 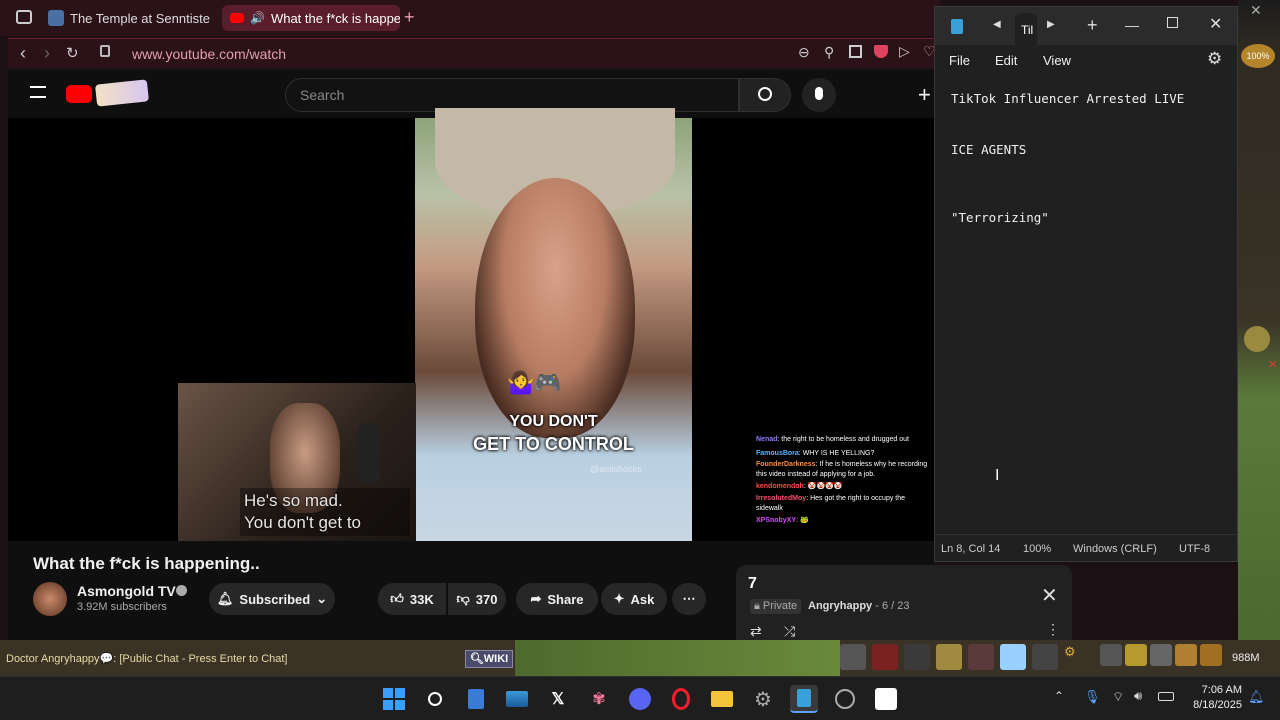 I want to click on share-button: ➦ Share, so click(x=557, y=599).